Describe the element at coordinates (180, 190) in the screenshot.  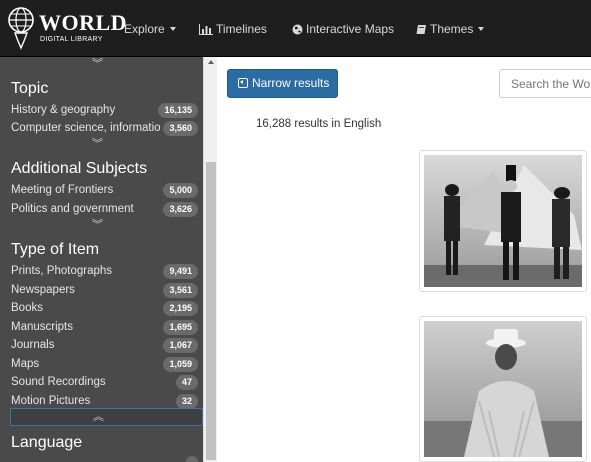
I see `facet-count-badge: 5,000` at that location.